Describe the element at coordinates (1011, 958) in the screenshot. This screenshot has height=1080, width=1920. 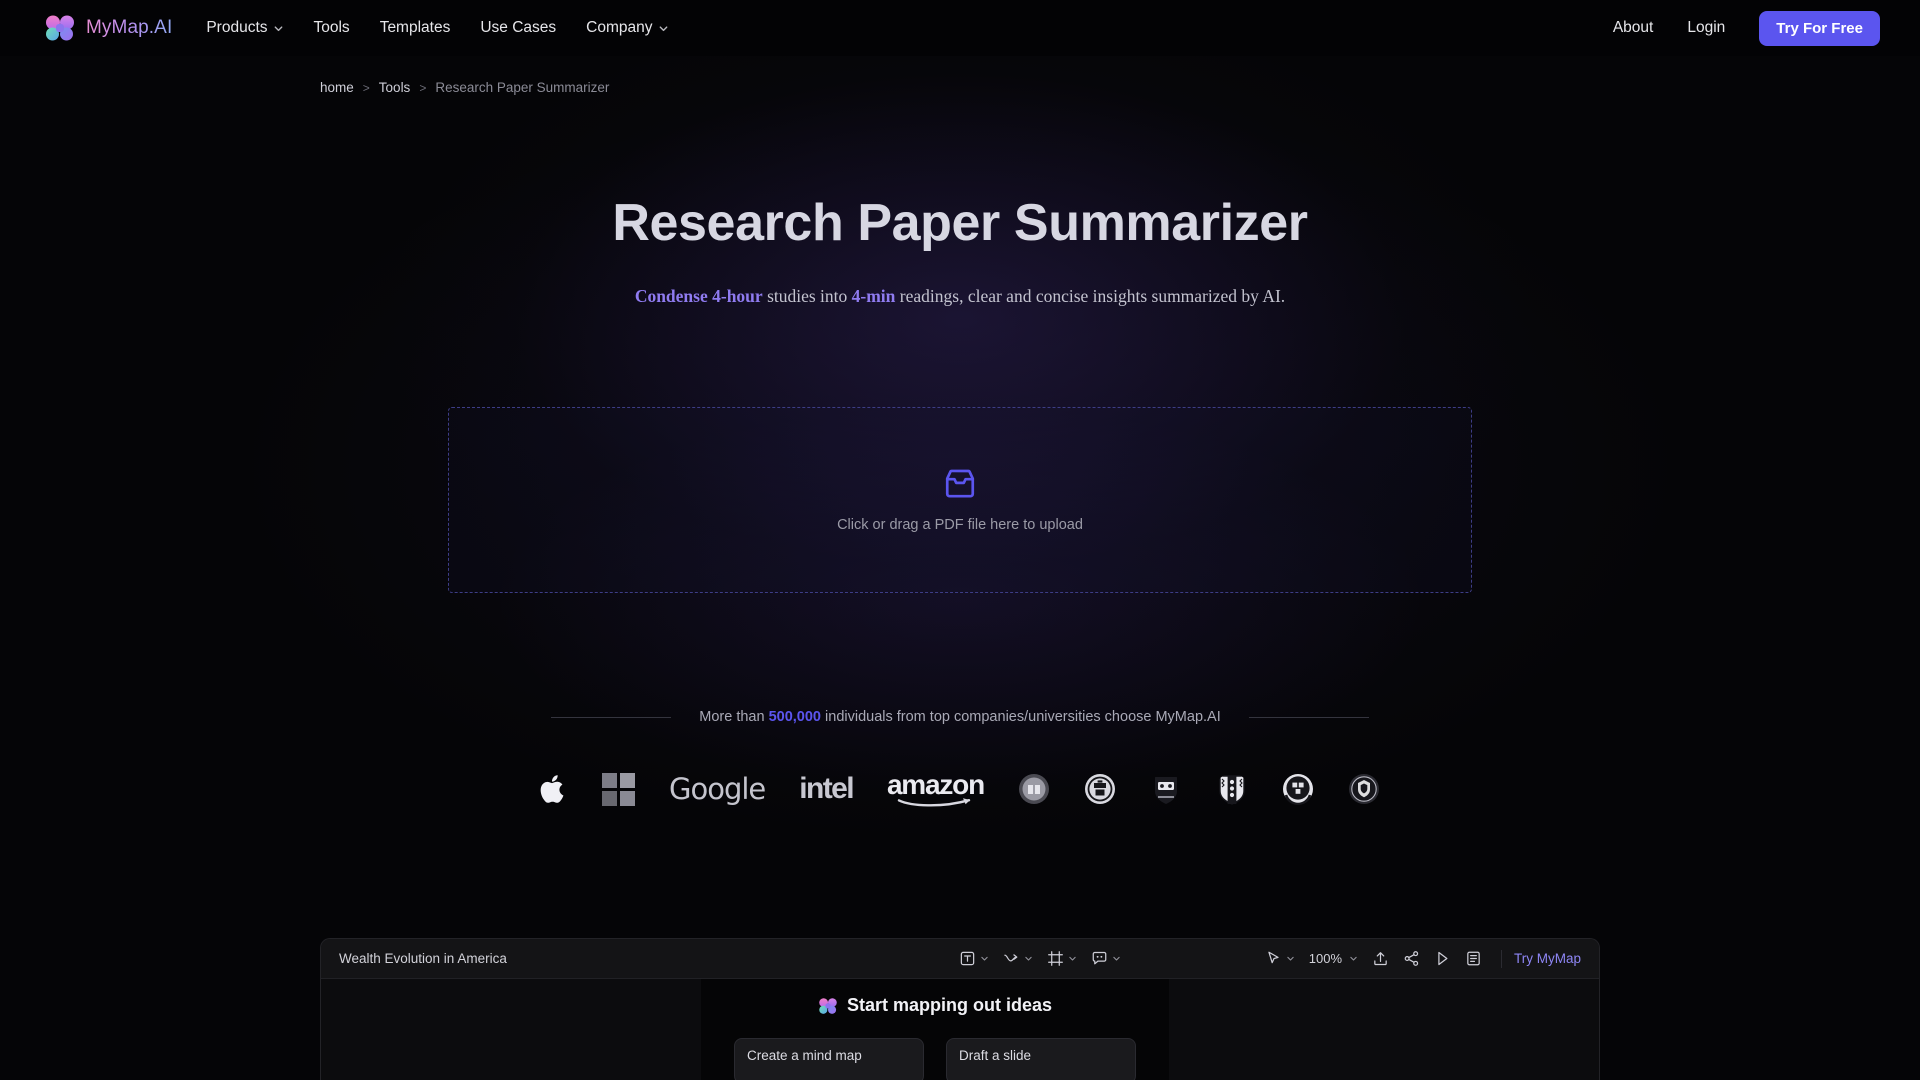
I see `connector-arrow-icon` at that location.